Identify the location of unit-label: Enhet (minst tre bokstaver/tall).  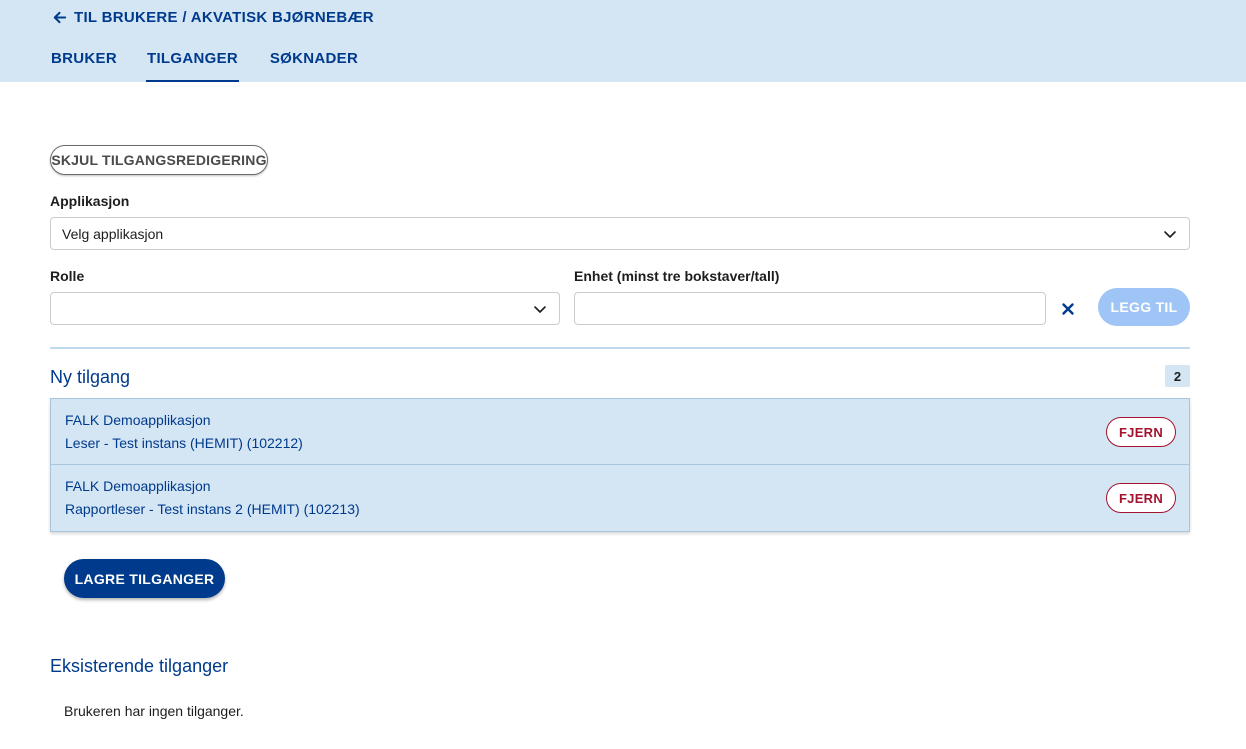
(677, 276).